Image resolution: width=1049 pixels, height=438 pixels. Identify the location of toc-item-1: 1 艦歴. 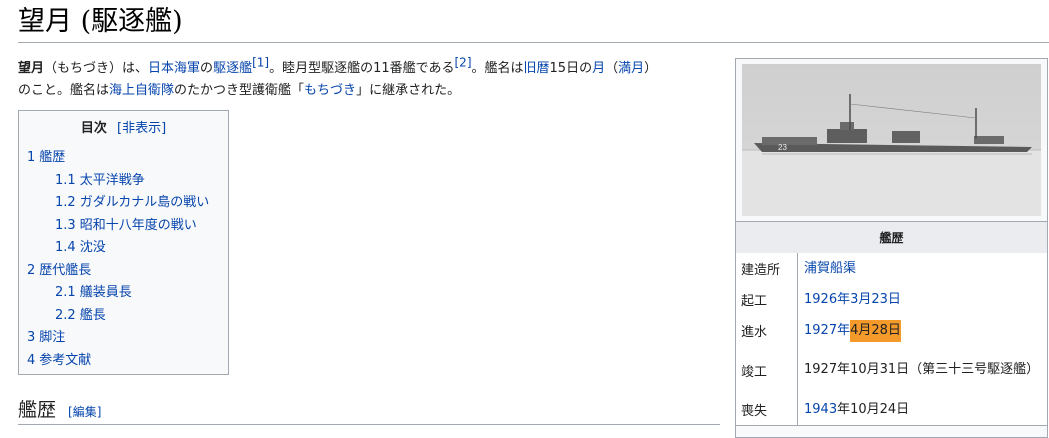
(118, 158).